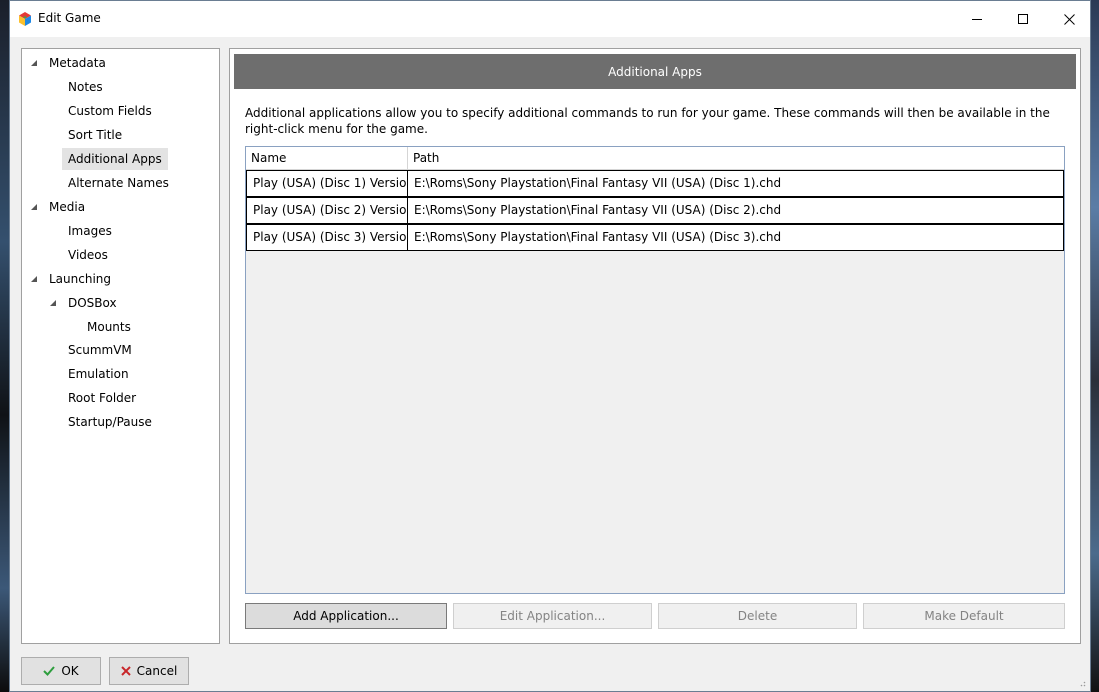 This screenshot has height=692, width=1099. What do you see at coordinates (1095, 346) in the screenshot?
I see `desktop-background-right` at bounding box center [1095, 346].